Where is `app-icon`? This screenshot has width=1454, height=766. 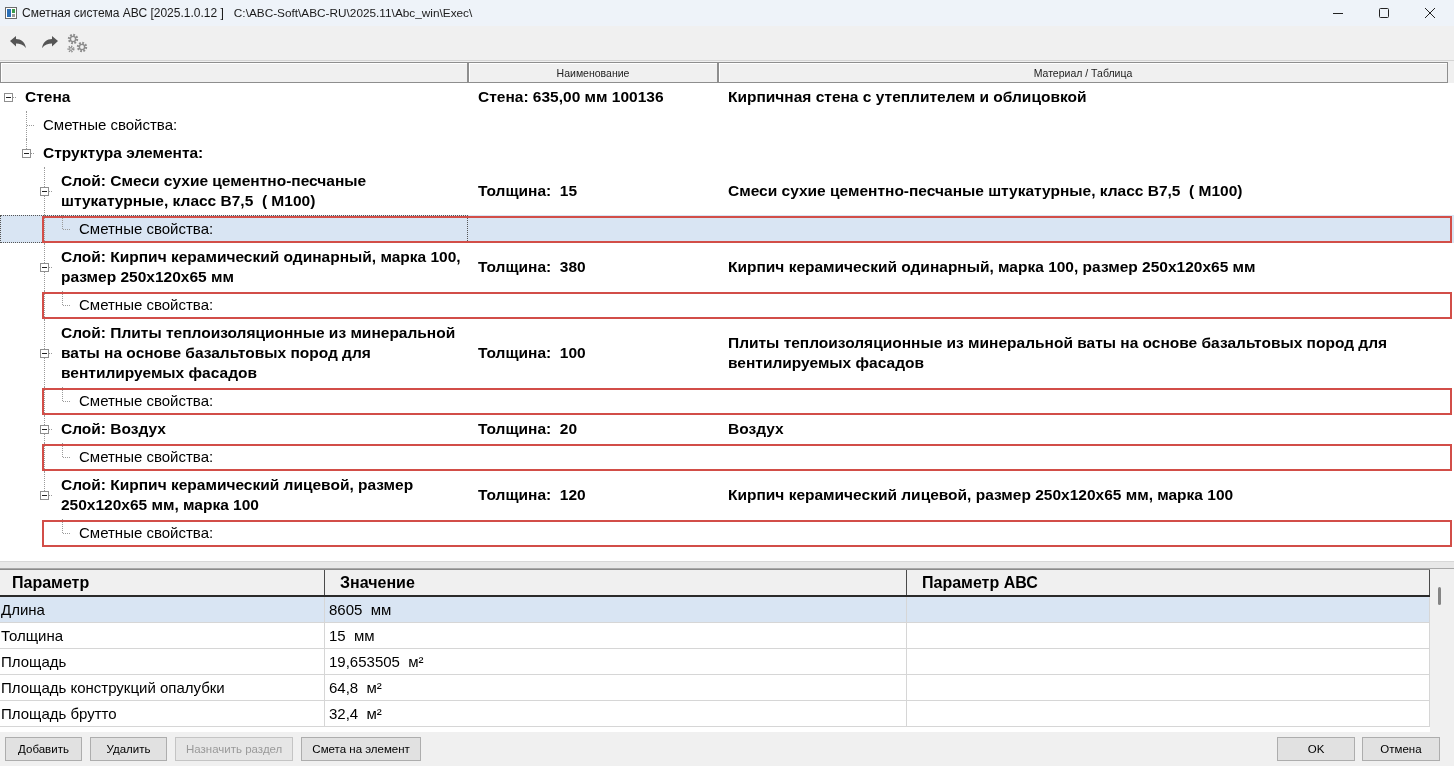
app-icon is located at coordinates (11, 13).